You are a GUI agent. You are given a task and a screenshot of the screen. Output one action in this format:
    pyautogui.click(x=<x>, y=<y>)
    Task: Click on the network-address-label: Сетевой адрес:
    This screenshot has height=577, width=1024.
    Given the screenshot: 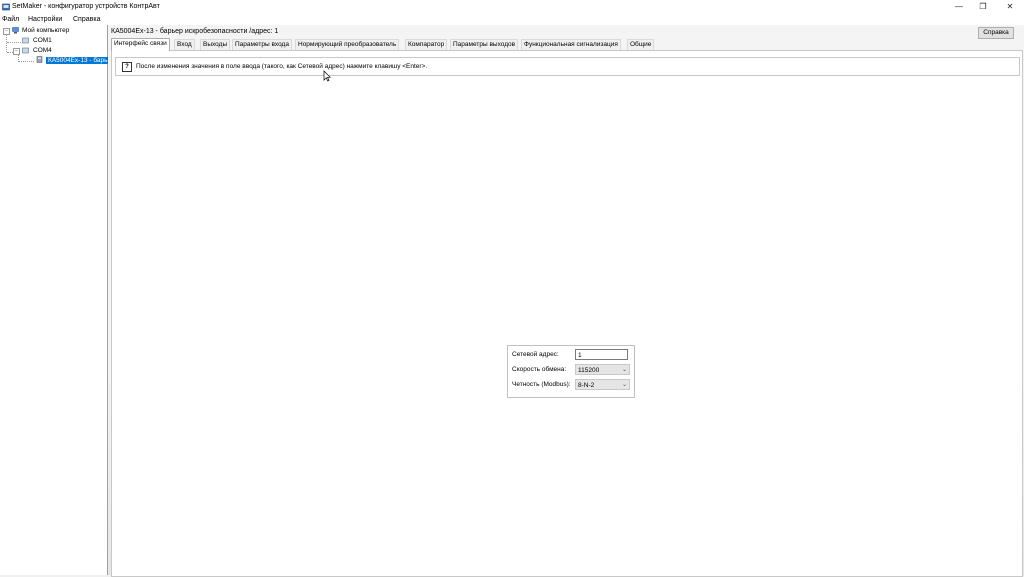 What is the action you would take?
    pyautogui.click(x=535, y=354)
    